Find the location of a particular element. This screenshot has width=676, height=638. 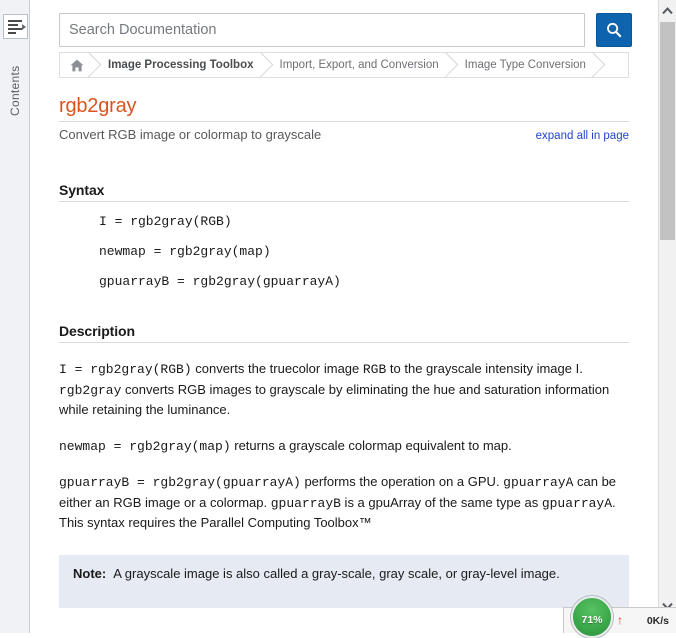

note-label: Note: is located at coordinates (90, 573).